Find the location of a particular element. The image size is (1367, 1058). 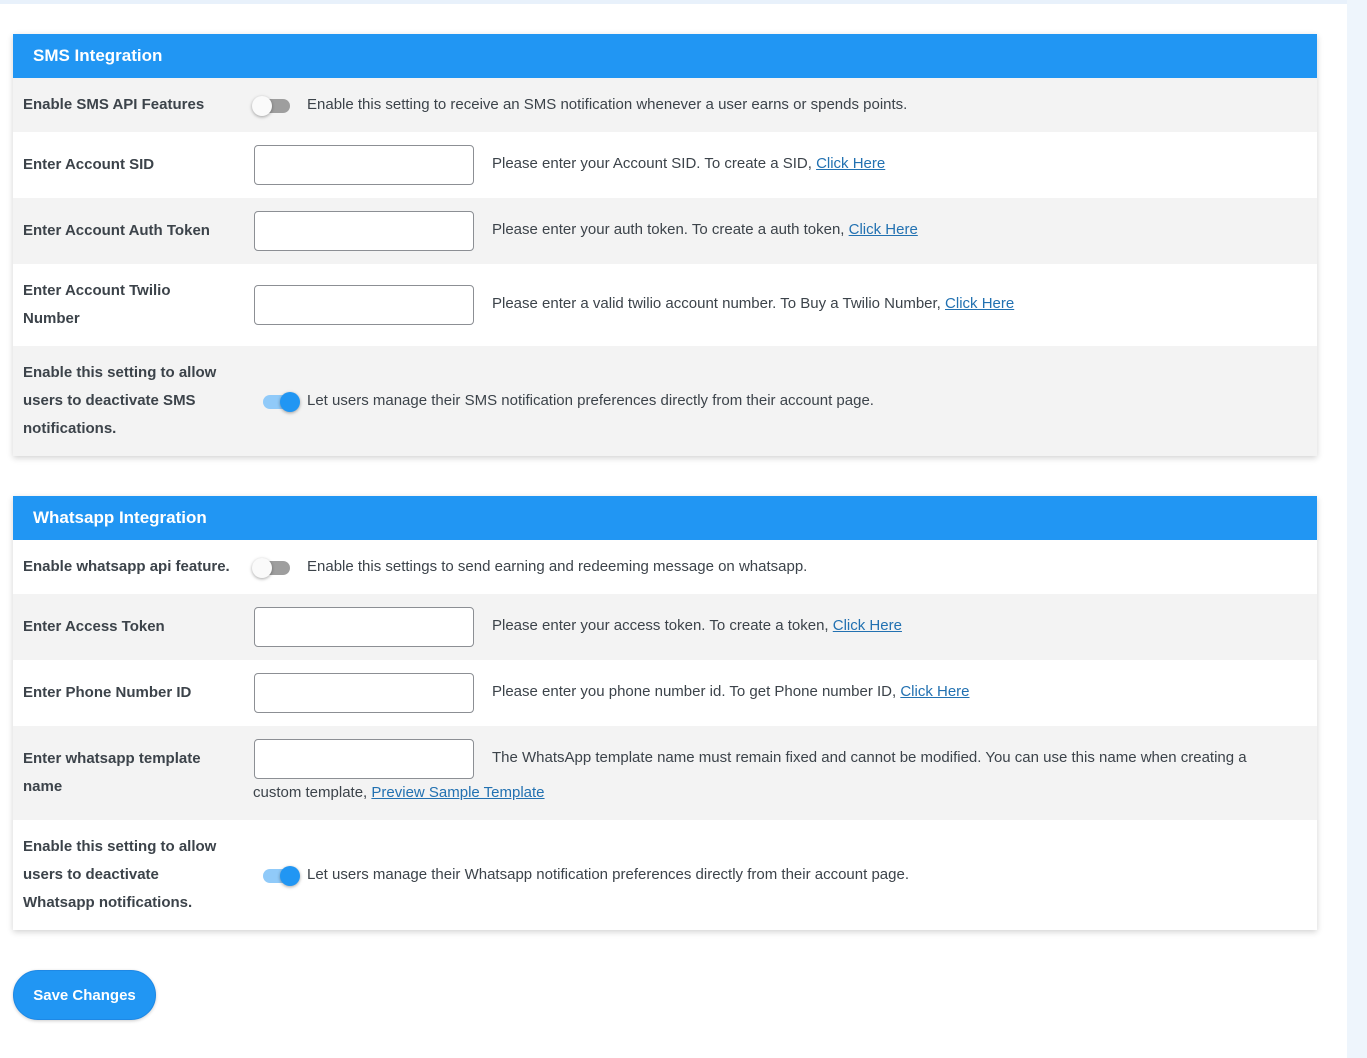

whatsapp-deactivate-toggle is located at coordinates (281, 876).